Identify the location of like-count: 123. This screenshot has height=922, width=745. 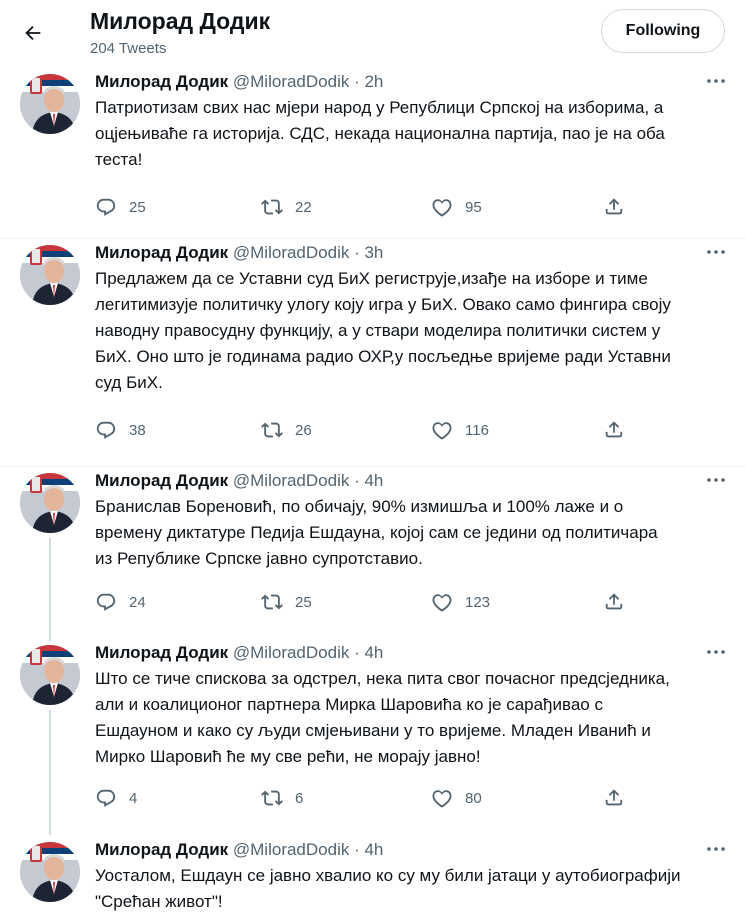
(478, 602).